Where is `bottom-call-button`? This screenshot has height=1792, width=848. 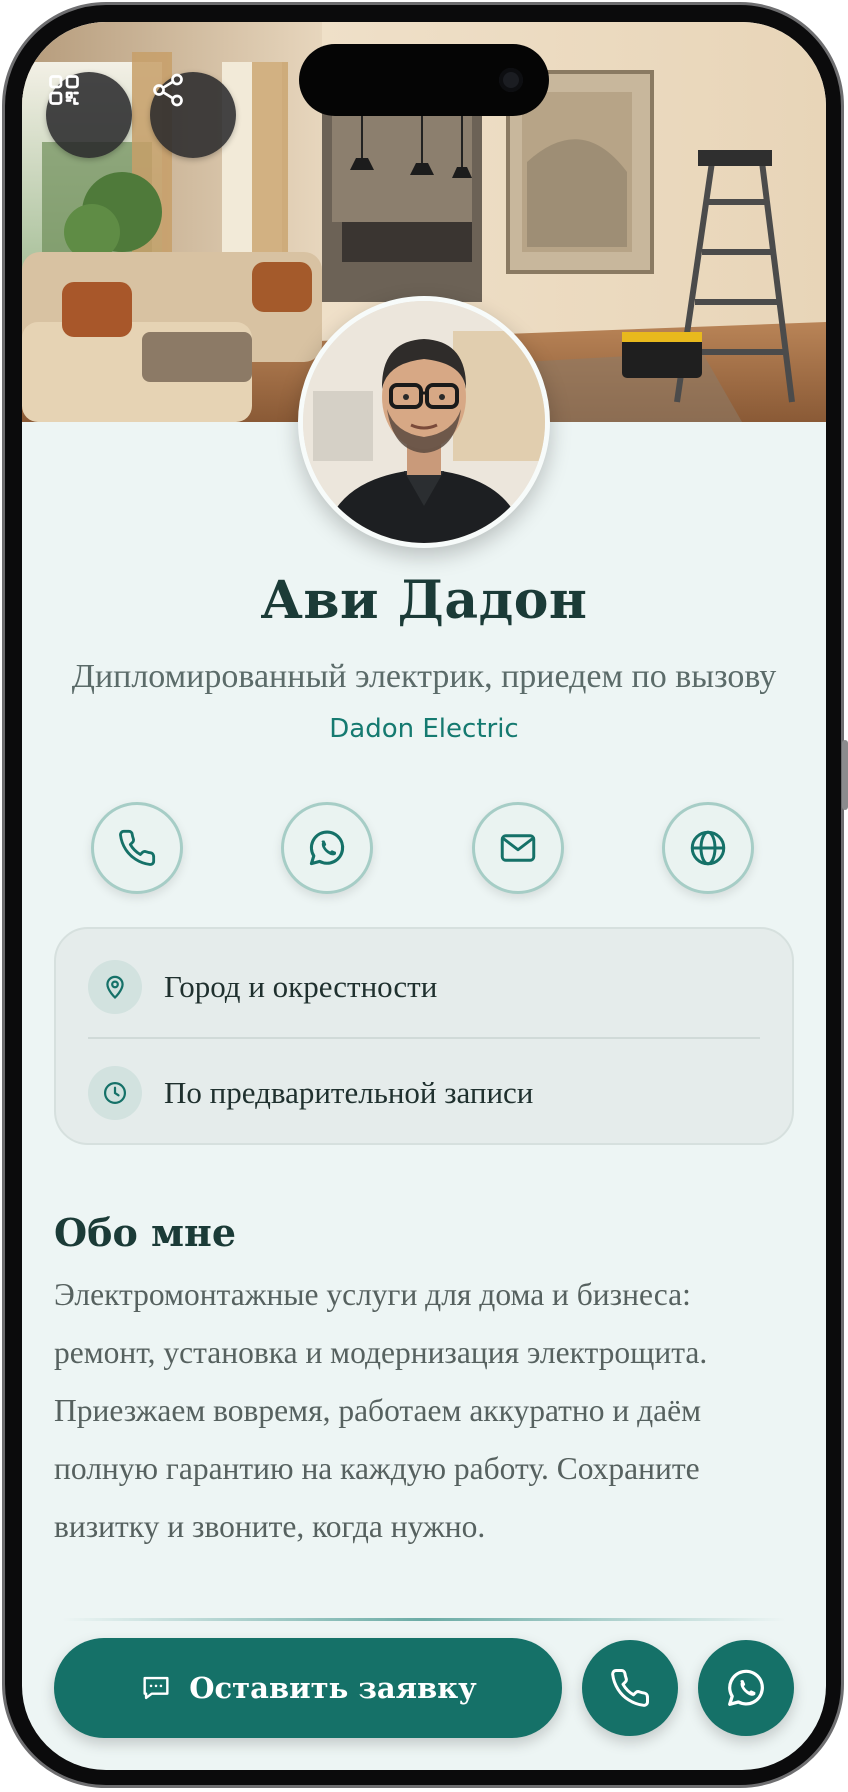
bottom-call-button is located at coordinates (630, 1688).